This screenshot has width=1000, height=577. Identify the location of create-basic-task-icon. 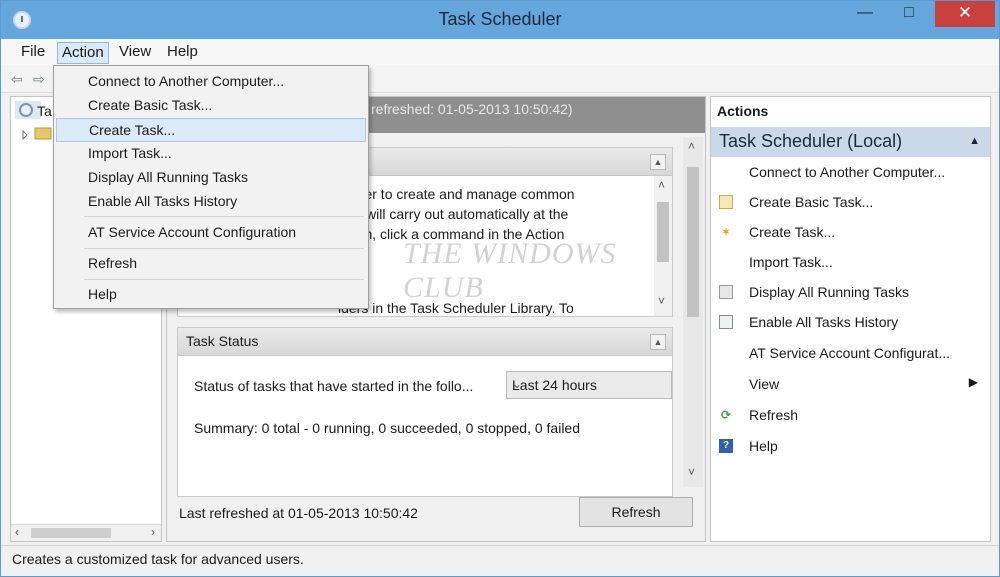
(726, 202).